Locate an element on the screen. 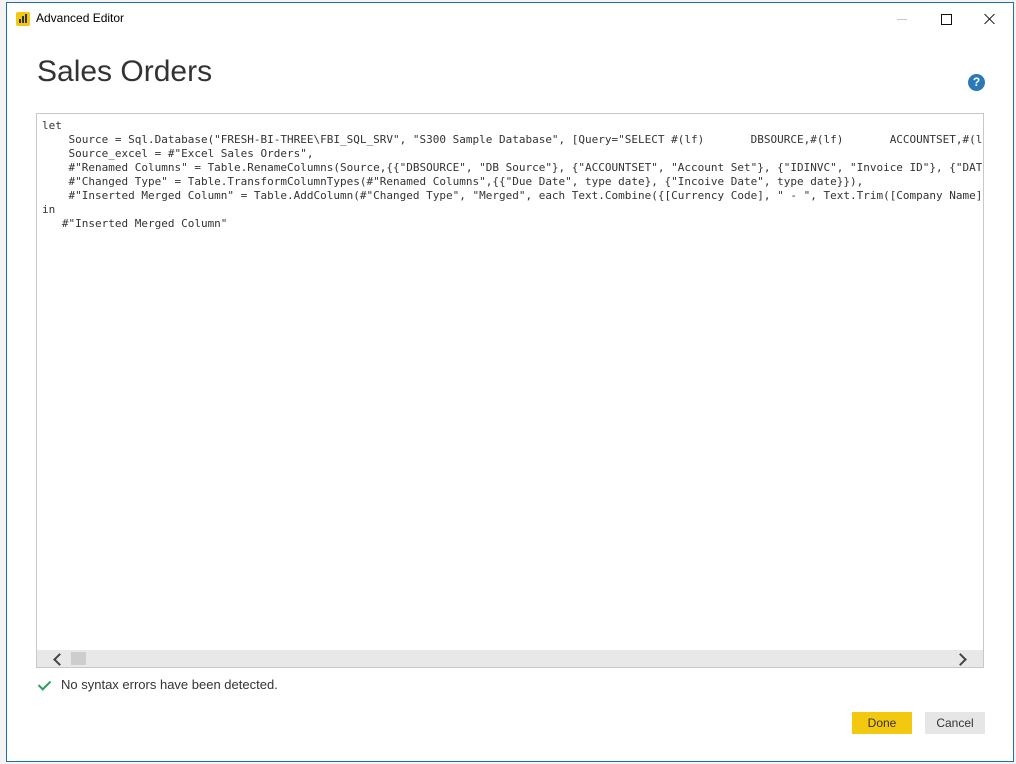 The image size is (1016, 764). check-icon is located at coordinates (45, 684).